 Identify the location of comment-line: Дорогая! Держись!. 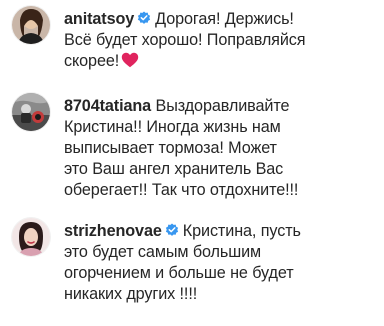
(224, 19).